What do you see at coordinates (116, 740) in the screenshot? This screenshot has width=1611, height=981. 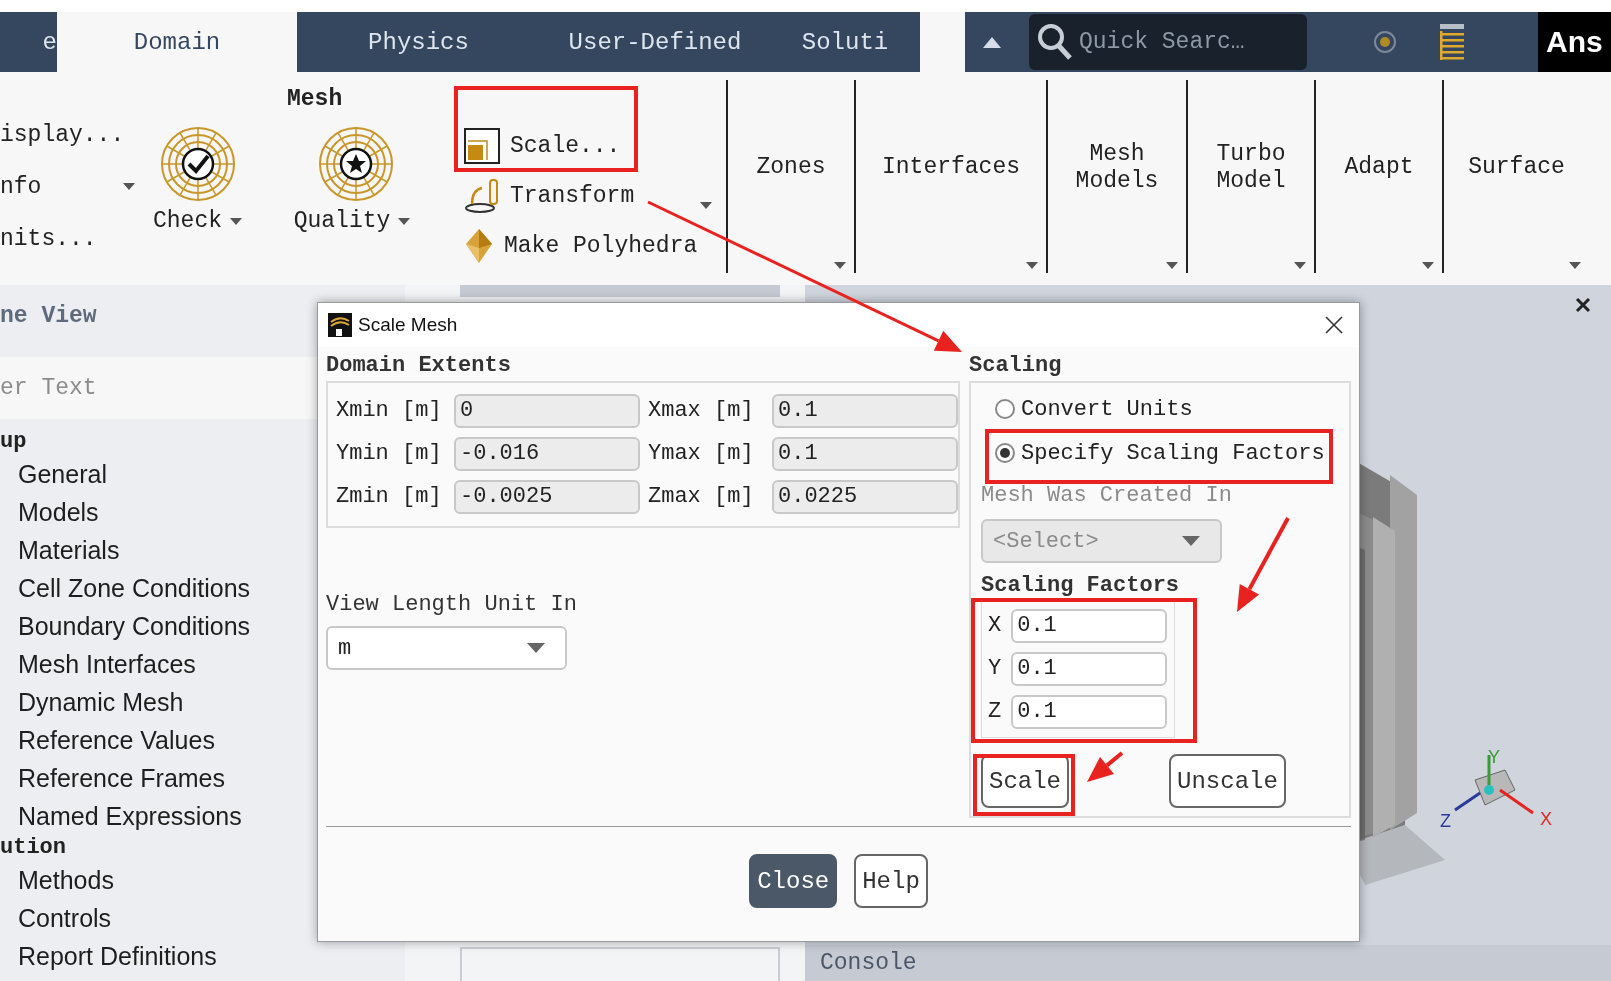 I see `tree-item: Reference Values` at bounding box center [116, 740].